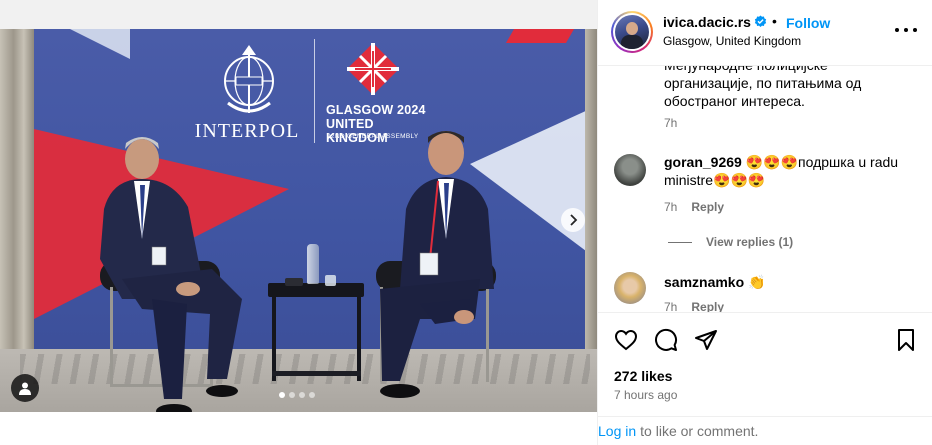 The image size is (932, 445). I want to click on comment-username: goran_9269, so click(703, 162).